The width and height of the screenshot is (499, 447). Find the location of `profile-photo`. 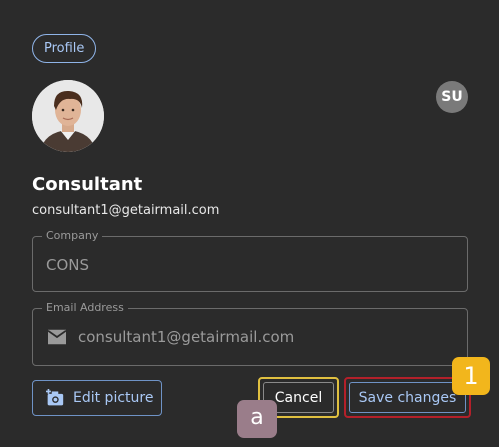

profile-photo is located at coordinates (68, 116).